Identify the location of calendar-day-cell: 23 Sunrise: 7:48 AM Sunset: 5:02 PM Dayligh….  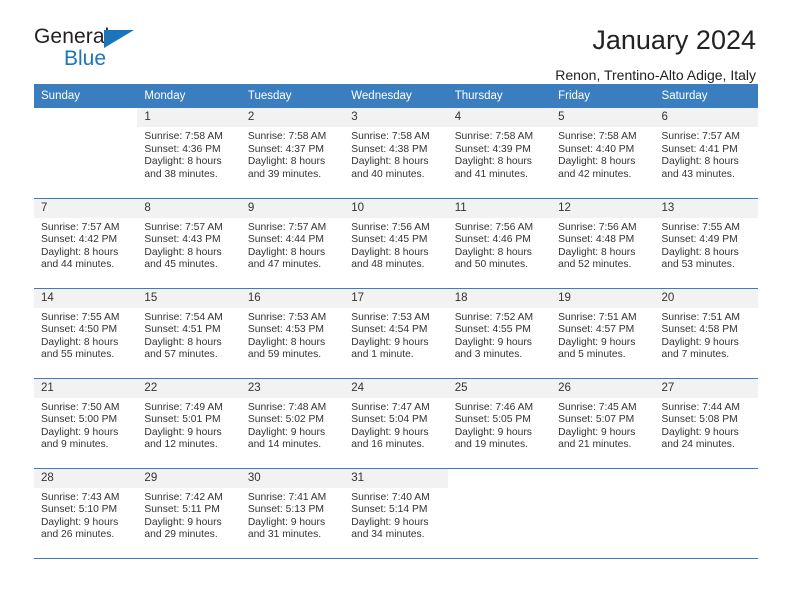
(292, 422).